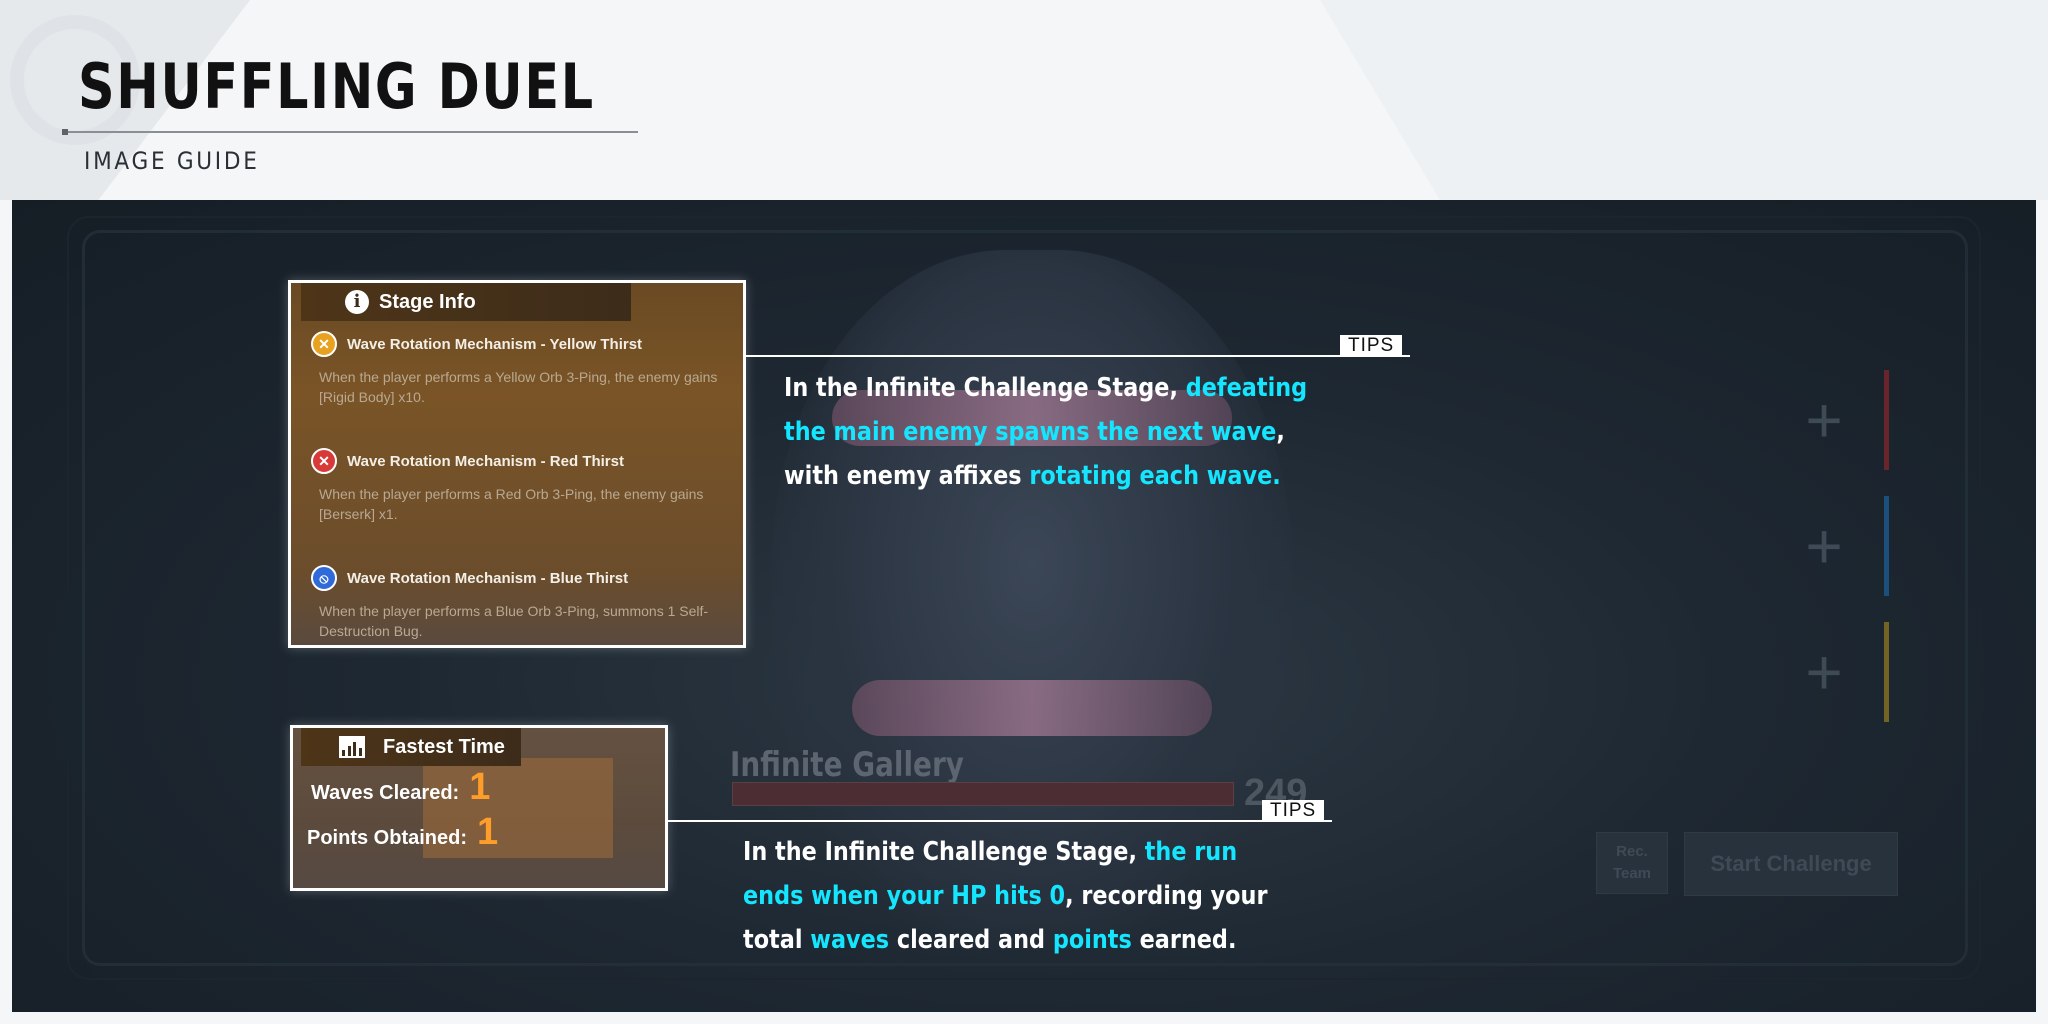  Describe the element at coordinates (1791, 864) in the screenshot. I see `start-challenge-button: Start Challenge` at that location.